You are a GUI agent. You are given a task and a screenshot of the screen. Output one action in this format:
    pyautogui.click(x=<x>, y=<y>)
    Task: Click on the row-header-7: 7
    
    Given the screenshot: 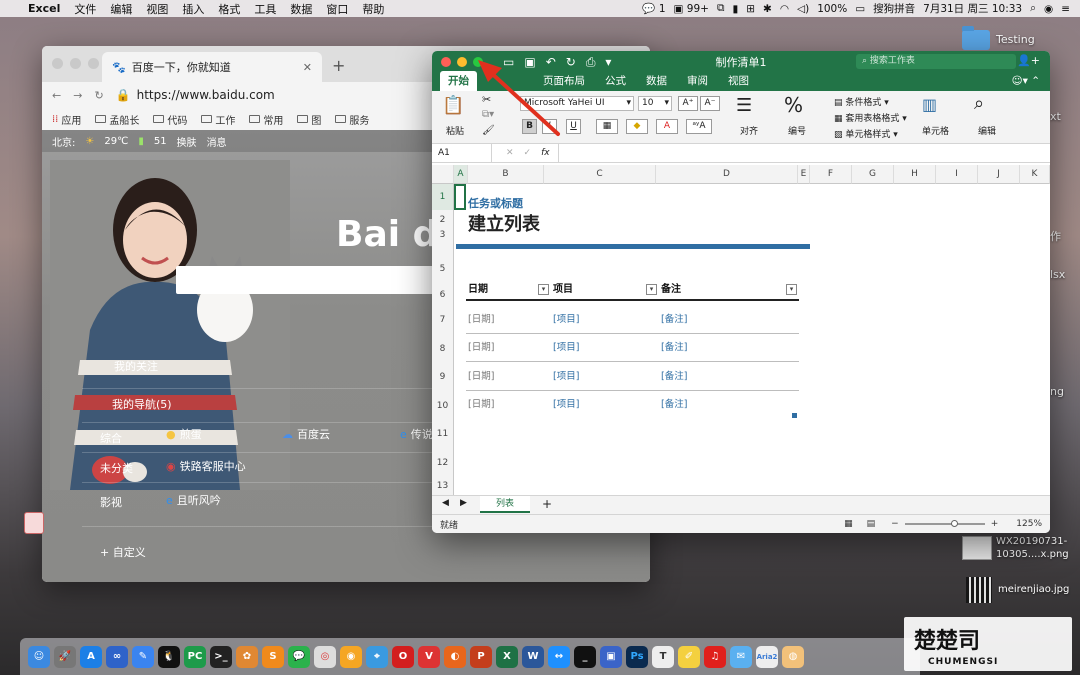 What is the action you would take?
    pyautogui.click(x=443, y=320)
    